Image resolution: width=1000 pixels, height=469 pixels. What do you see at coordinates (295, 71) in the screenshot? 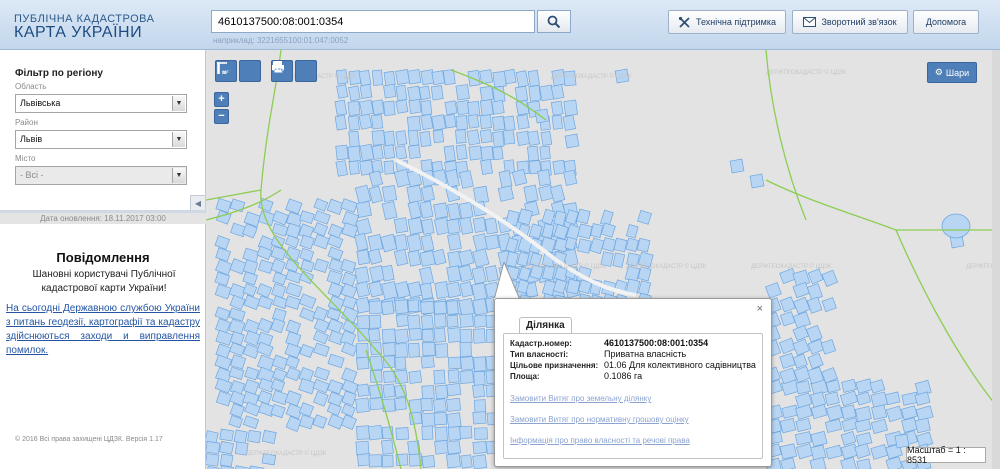
I see `identify-button: ?` at bounding box center [295, 71].